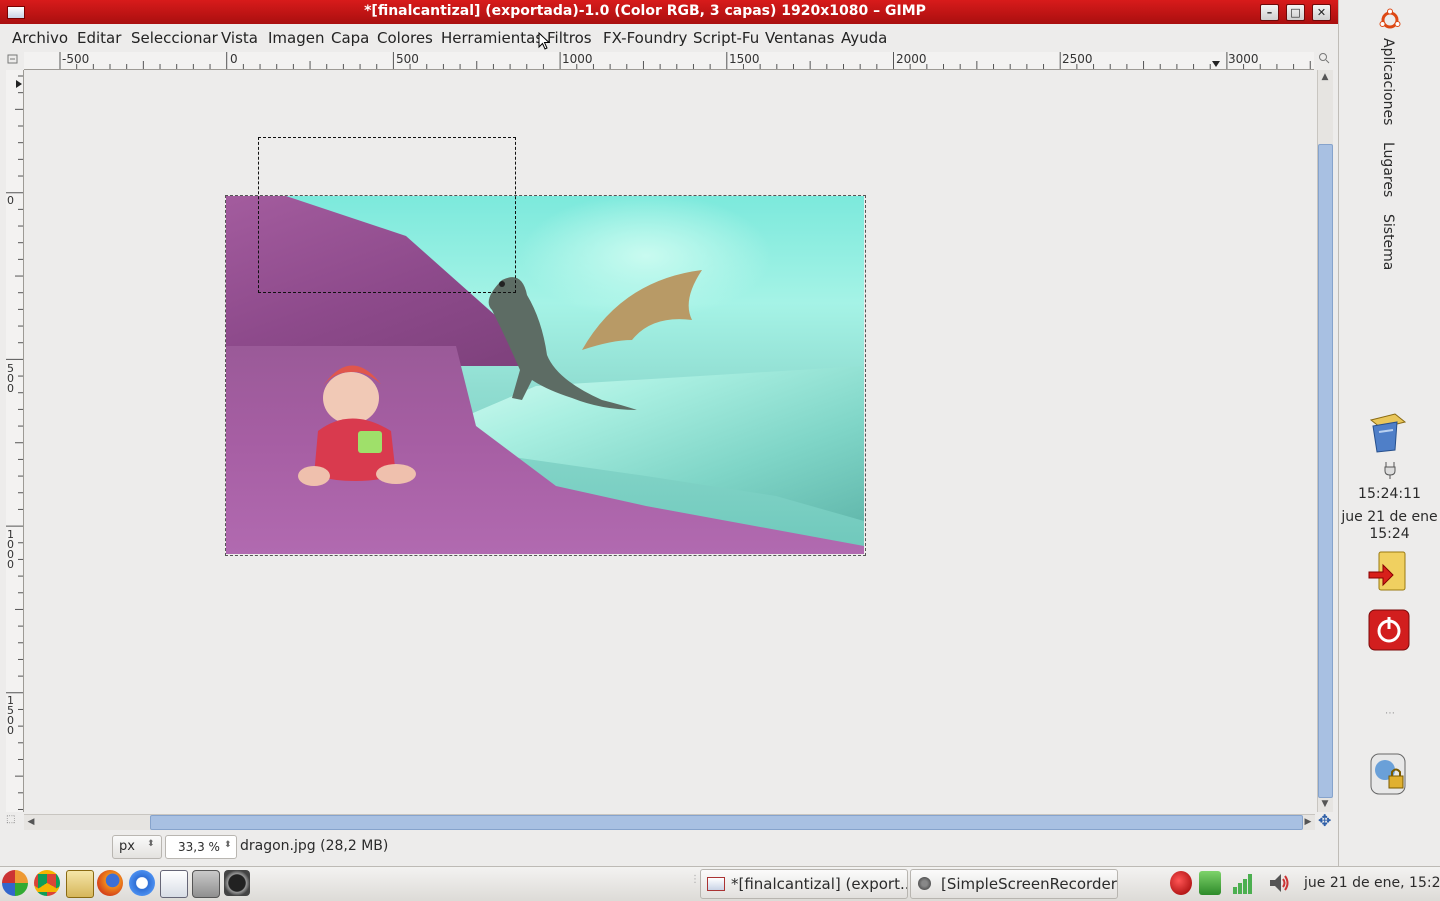 This screenshot has height=901, width=1440. I want to click on scroll-up-arrow-icon: ▲, so click(1325, 77).